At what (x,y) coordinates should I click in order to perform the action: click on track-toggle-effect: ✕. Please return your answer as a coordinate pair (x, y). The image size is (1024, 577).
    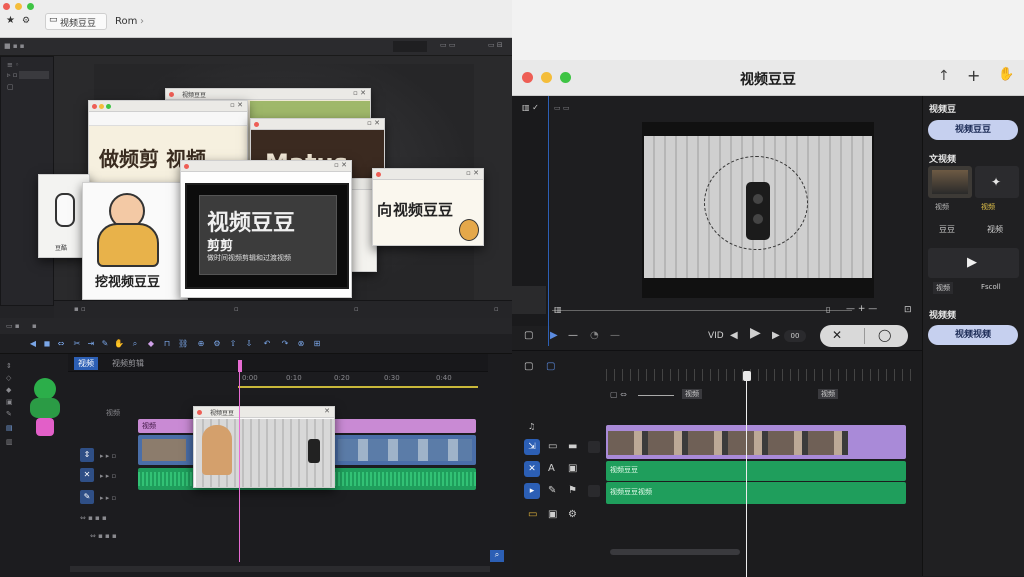
    Looking at the image, I should click on (532, 469).